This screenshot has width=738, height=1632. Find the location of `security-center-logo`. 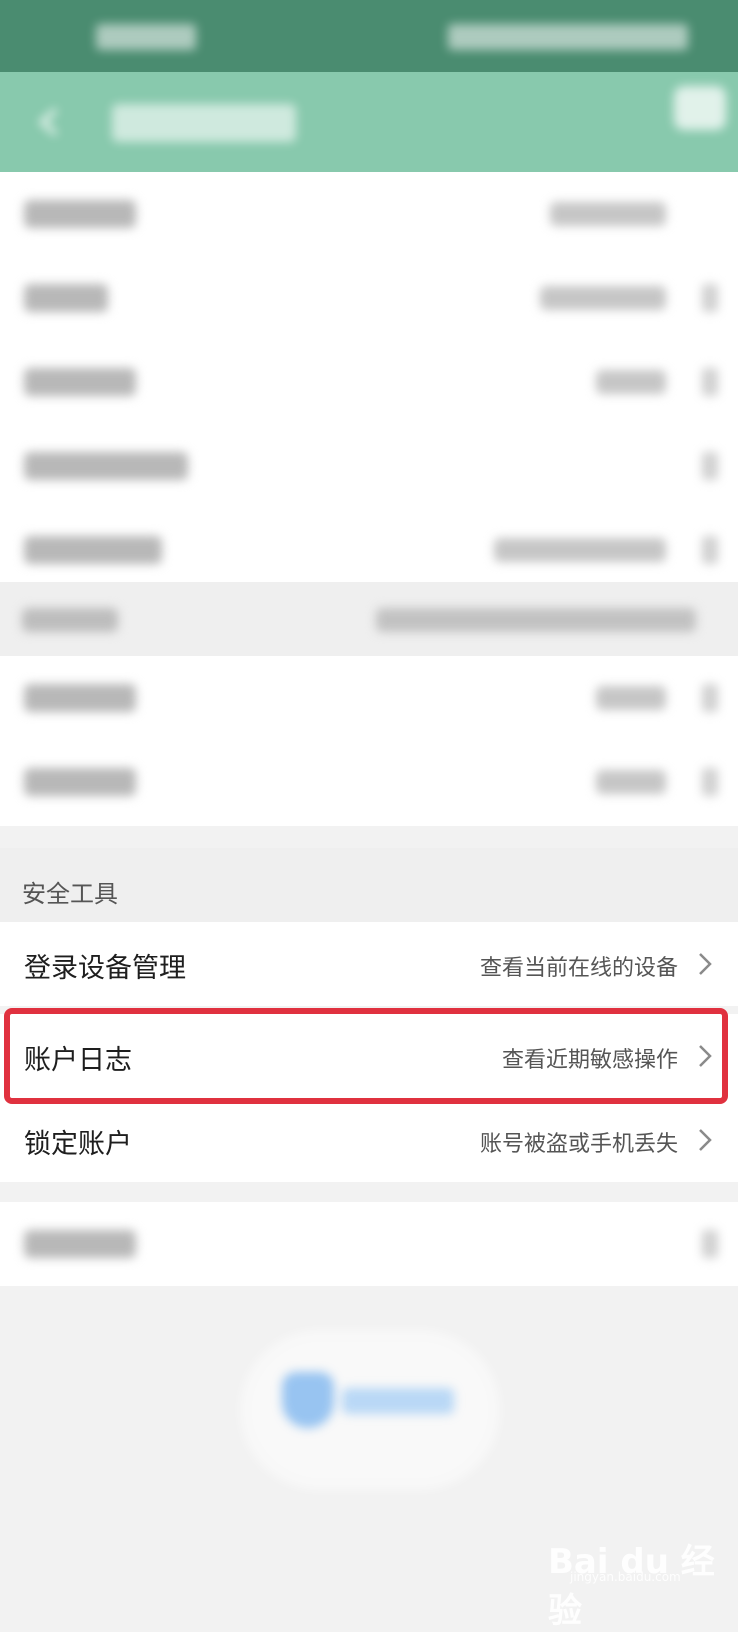

security-center-logo is located at coordinates (370, 1410).